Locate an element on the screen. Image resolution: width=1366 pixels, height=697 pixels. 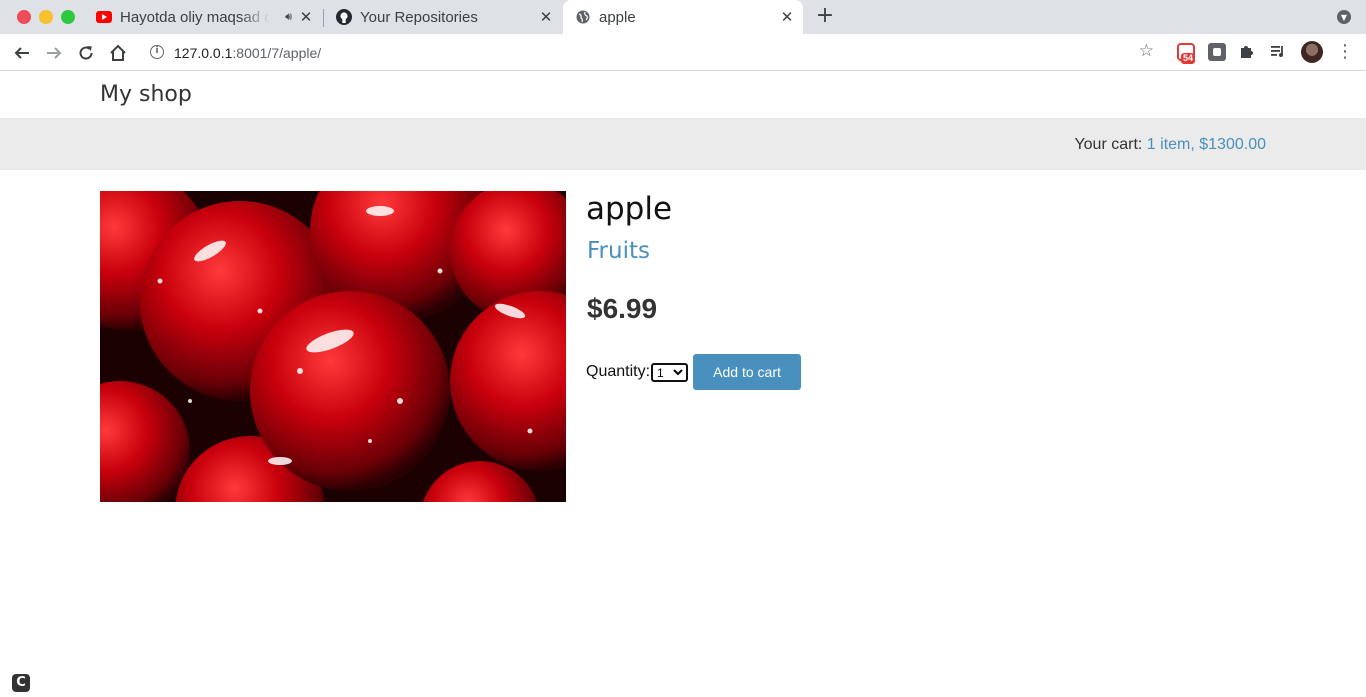
corner-app-icon: C is located at coordinates (21, 683).